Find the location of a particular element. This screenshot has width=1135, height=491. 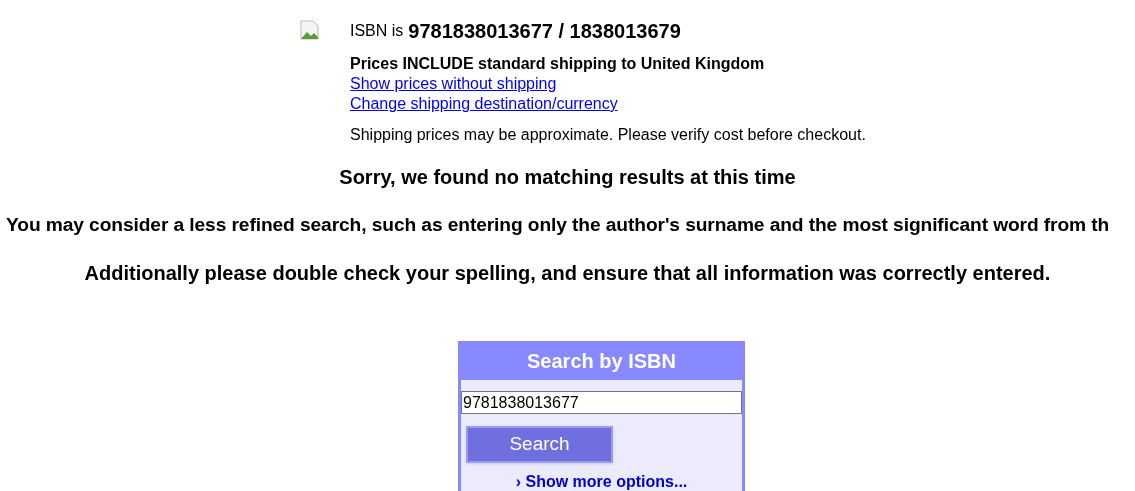

shipping-link: Show prices without shipping is located at coordinates (453, 84).